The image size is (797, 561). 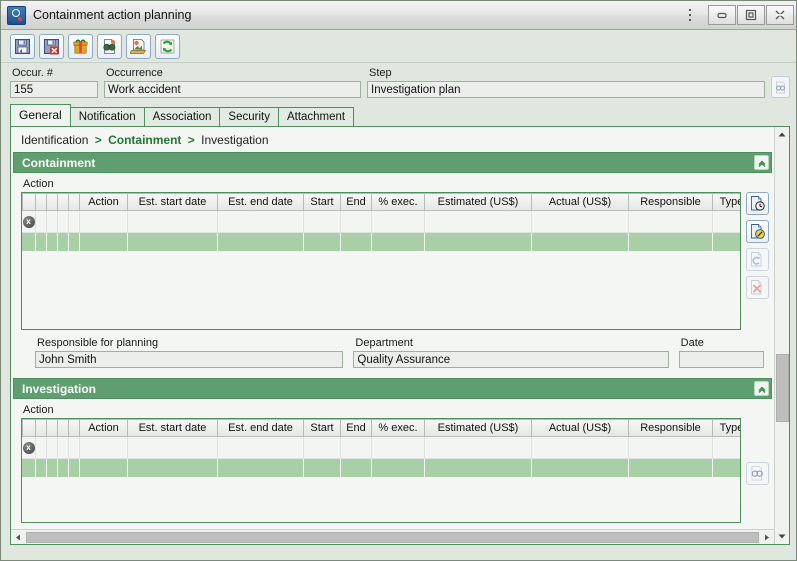 I want to click on breadcrumb-item-identification: Identification, so click(x=54, y=140).